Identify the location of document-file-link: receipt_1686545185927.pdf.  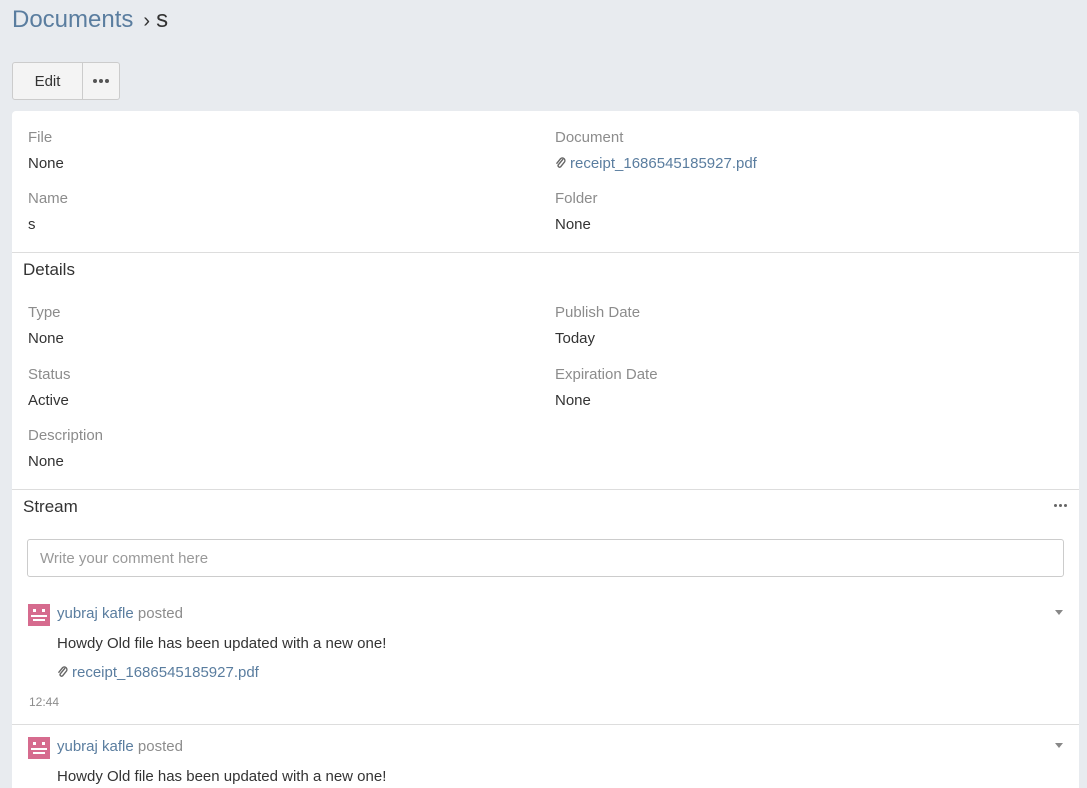
(663, 163).